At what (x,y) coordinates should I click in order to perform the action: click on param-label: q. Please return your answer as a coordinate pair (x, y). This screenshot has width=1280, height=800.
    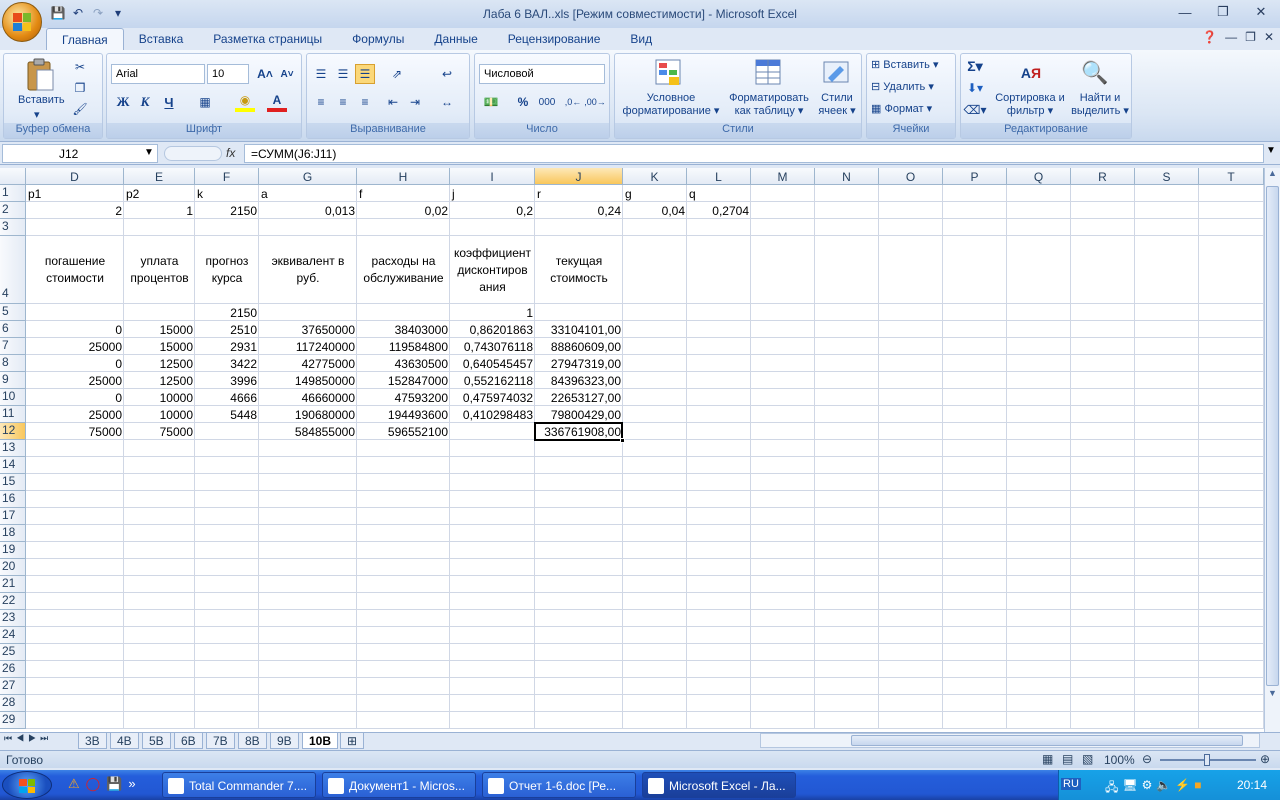
    Looking at the image, I should click on (719, 193).